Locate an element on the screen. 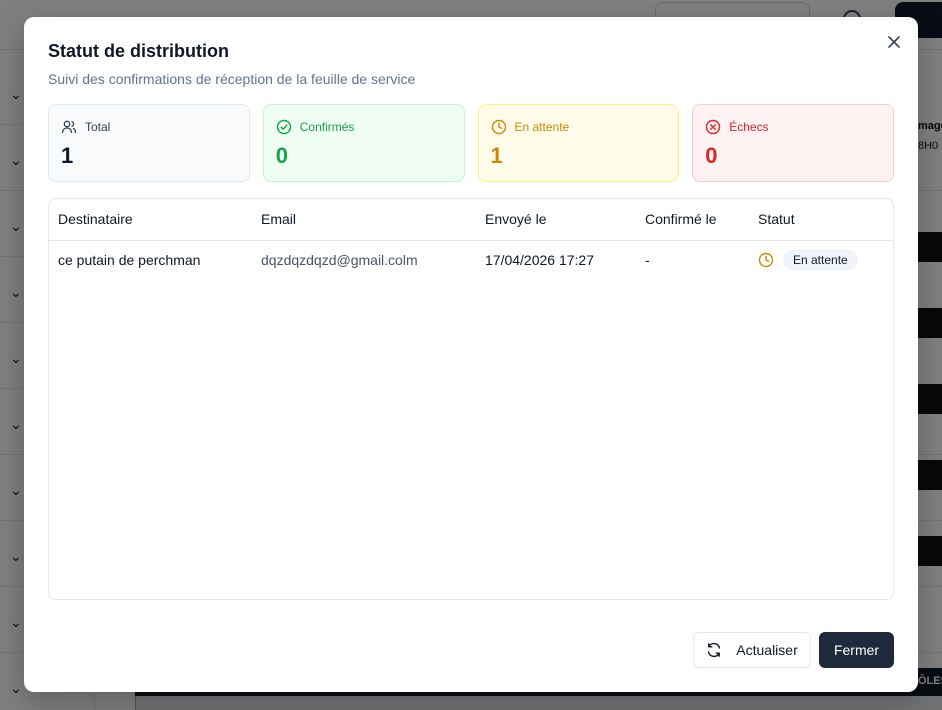  status-cell: En attente is located at coordinates (821, 260).